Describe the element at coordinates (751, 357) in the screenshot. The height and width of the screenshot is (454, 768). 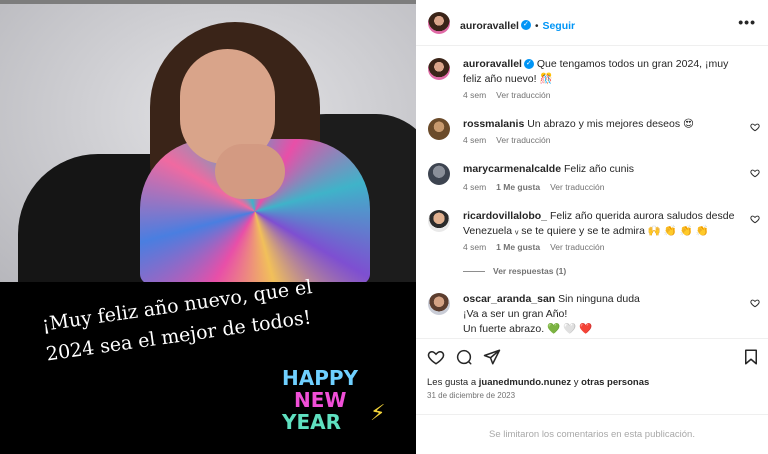
I see `save-bookmark-icon` at that location.